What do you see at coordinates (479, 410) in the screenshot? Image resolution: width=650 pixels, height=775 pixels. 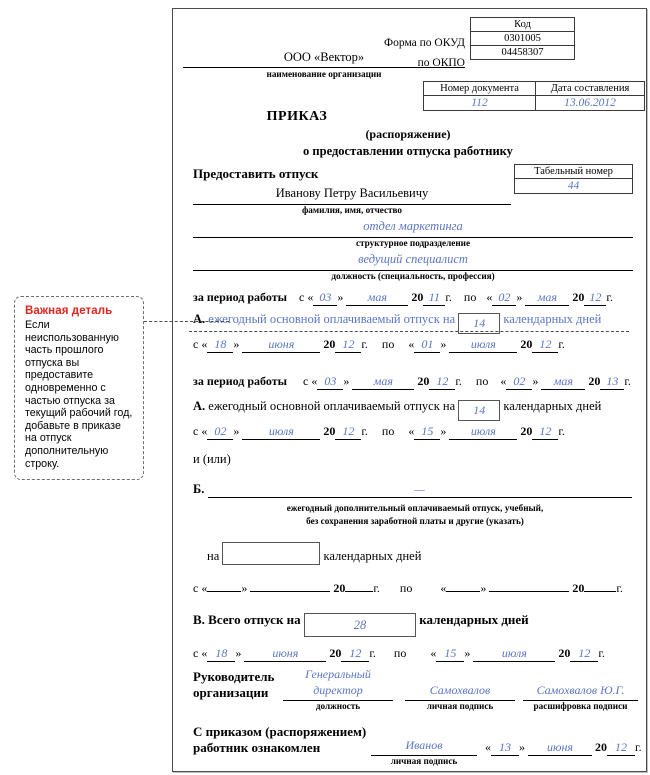 I see `block2-days-box: 14` at bounding box center [479, 410].